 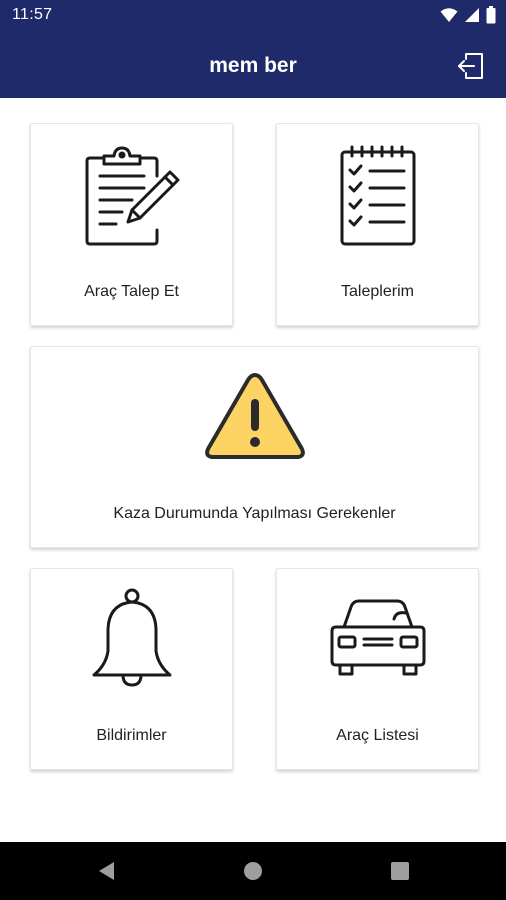 I want to click on warning-icon, so click(x=254, y=416).